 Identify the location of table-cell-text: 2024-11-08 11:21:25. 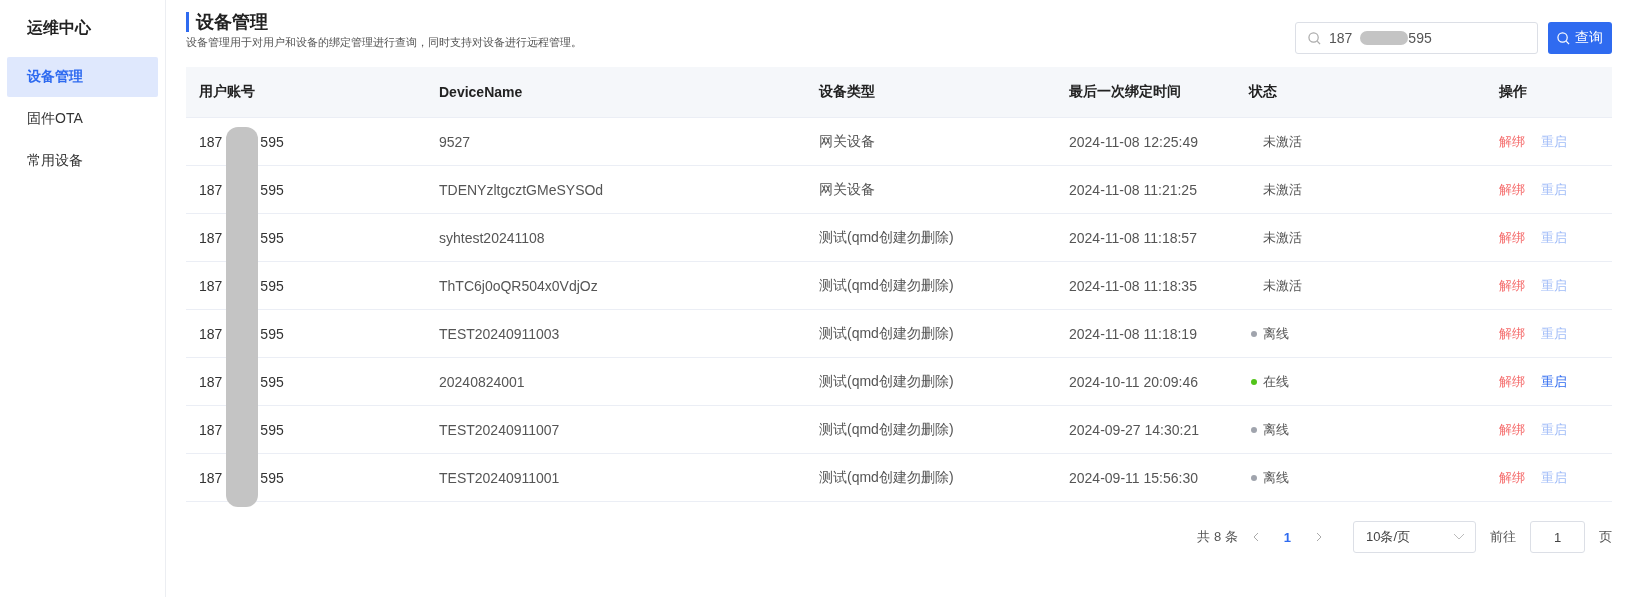
(1133, 189).